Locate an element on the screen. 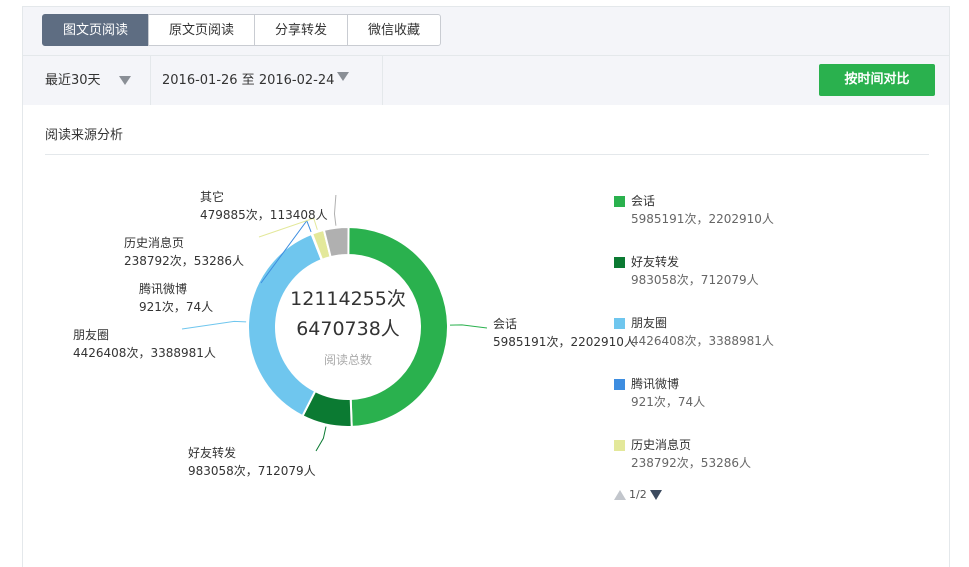 The image size is (969, 567). legend-item-stats: 5985191次，2202910人 is located at coordinates (702, 219).